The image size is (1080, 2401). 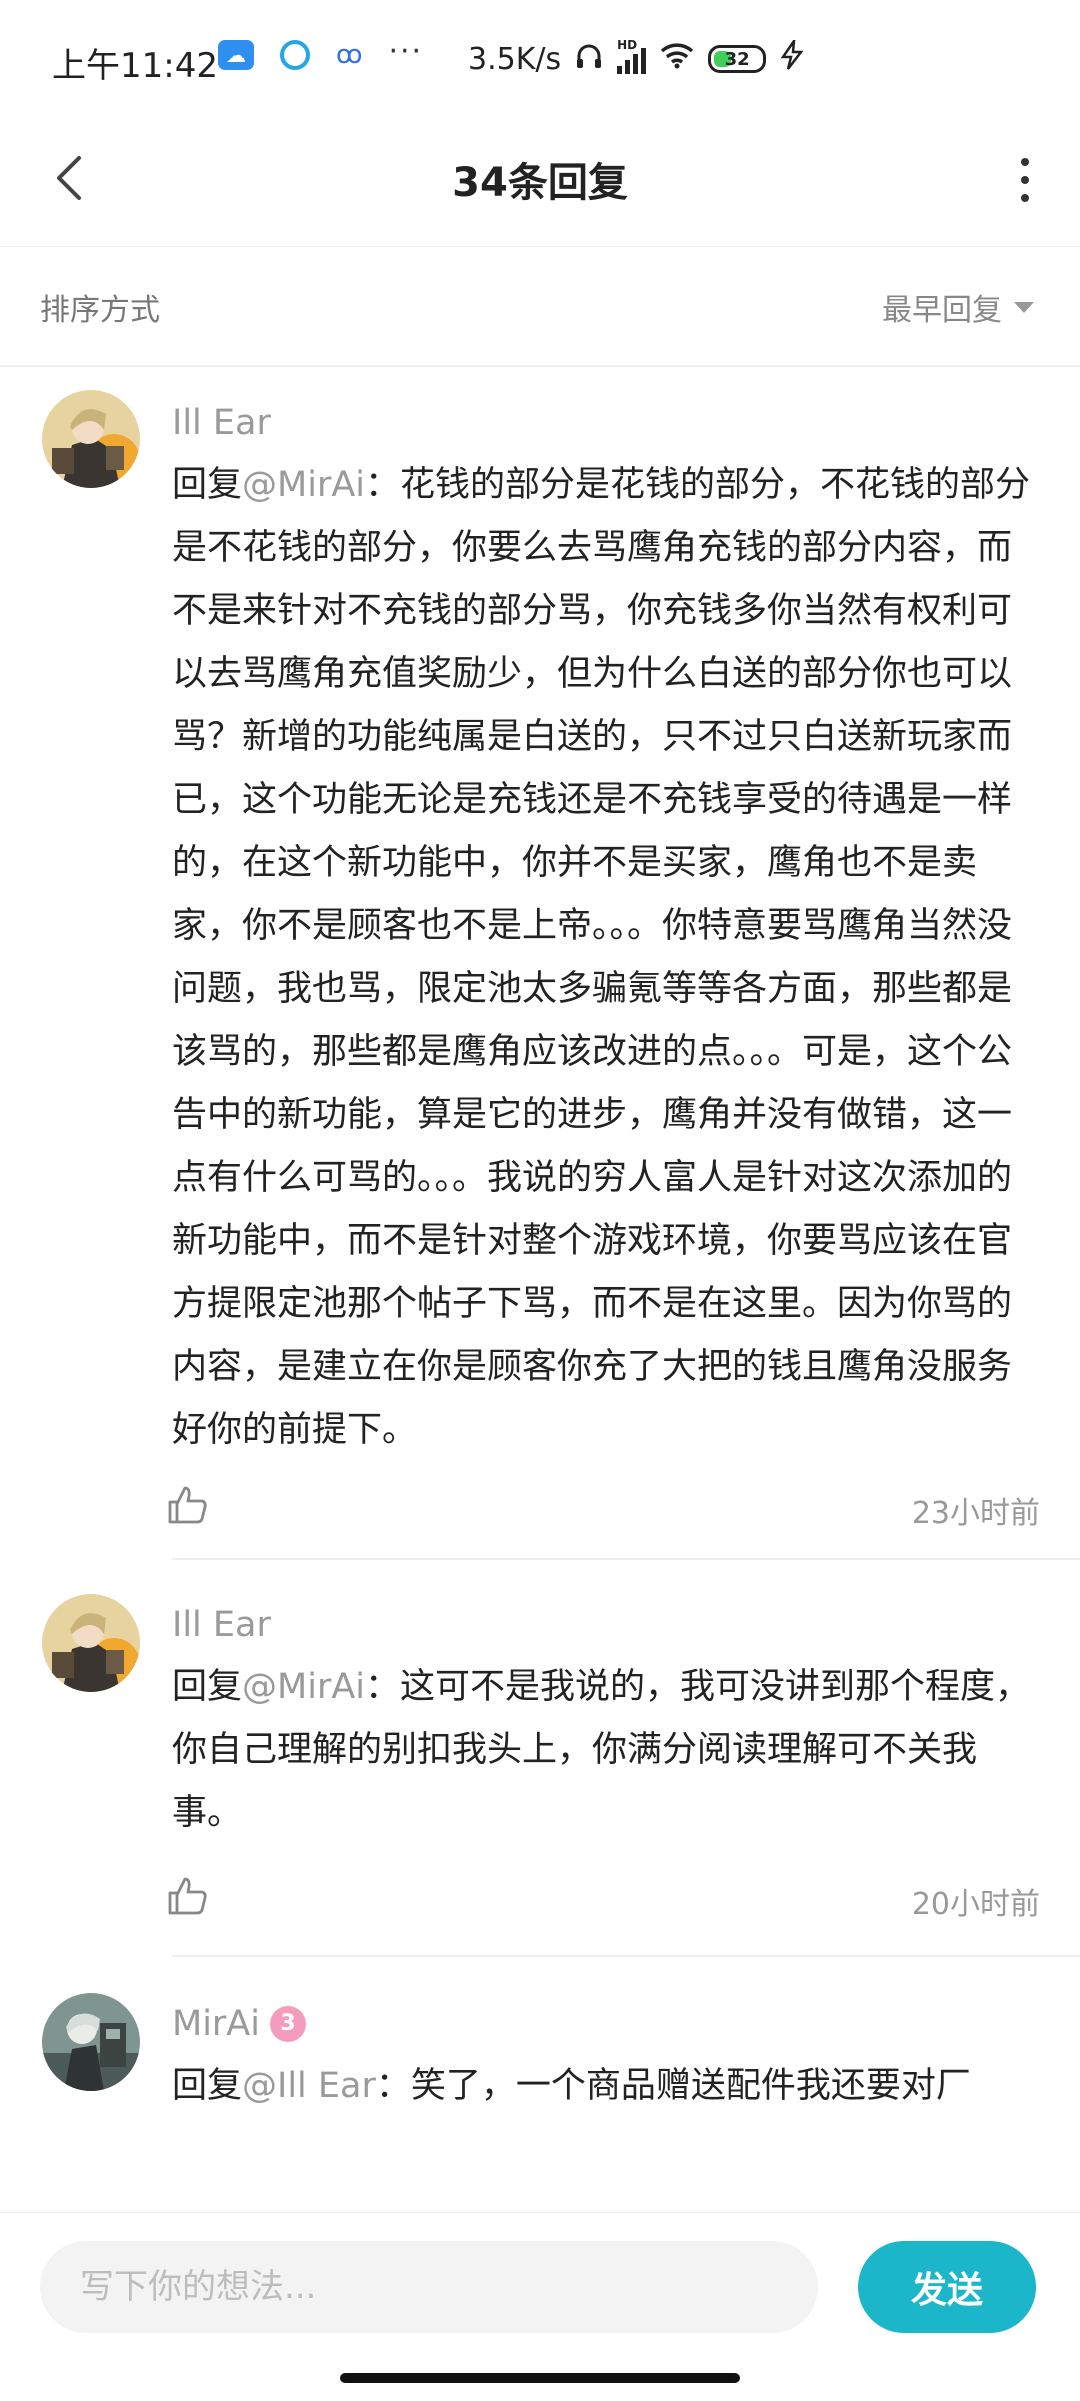 What do you see at coordinates (320, 52) in the screenshot?
I see `status-app-icons: ☁ ꝏ ···` at bounding box center [320, 52].